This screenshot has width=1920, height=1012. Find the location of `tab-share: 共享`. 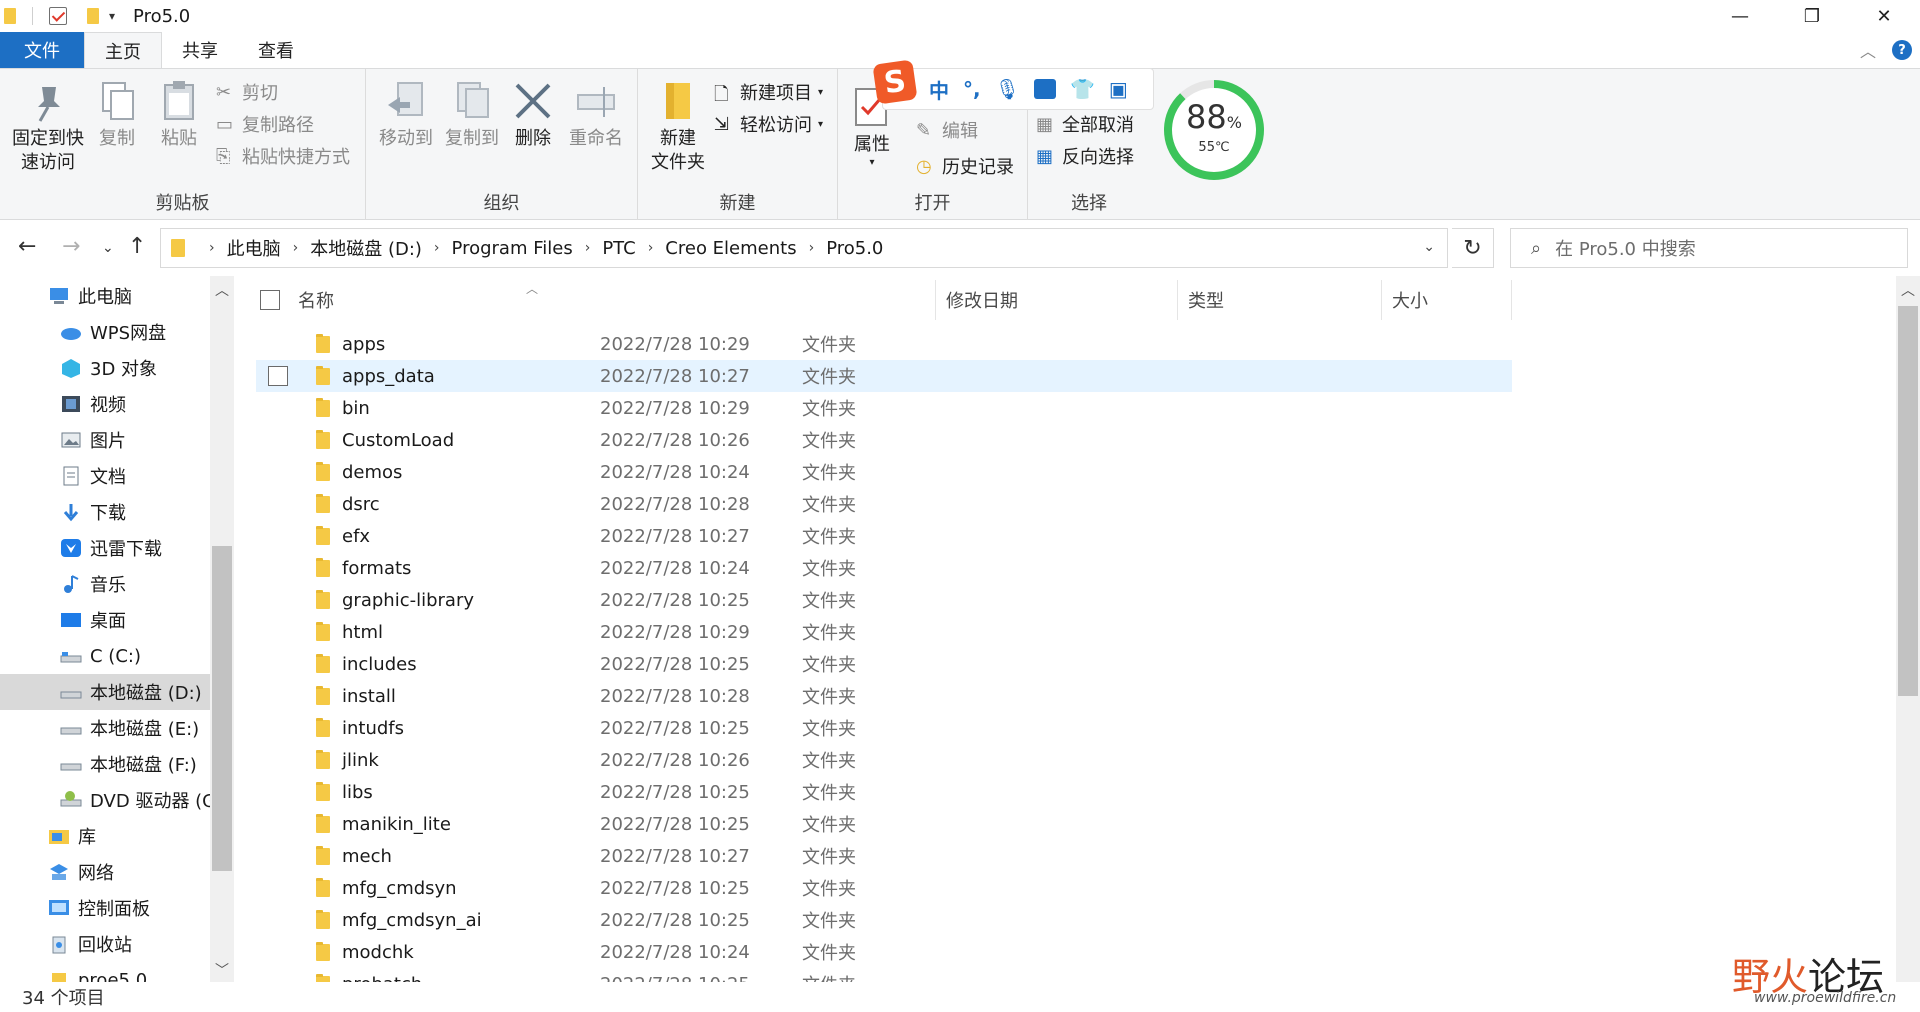

tab-share: 共享 is located at coordinates (200, 50).